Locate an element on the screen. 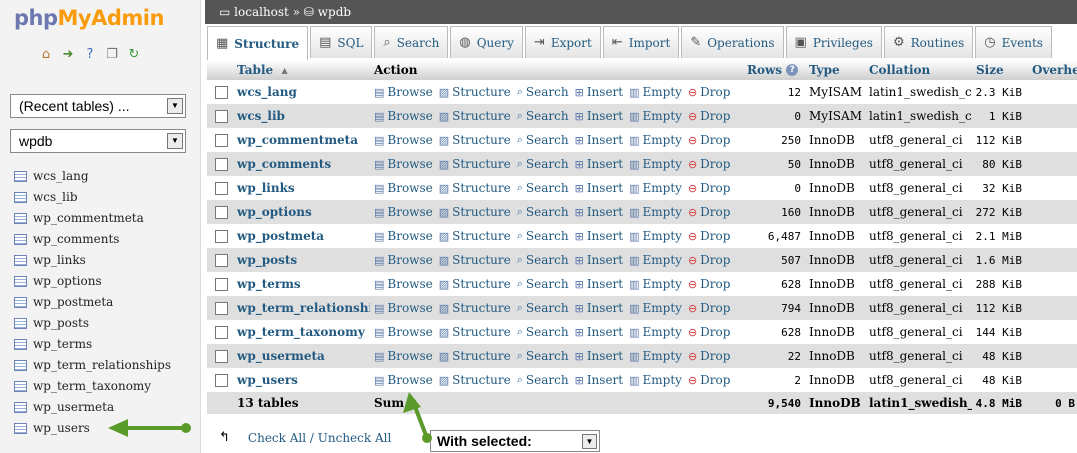  annotation-arrow-left is located at coordinates (149, 428).